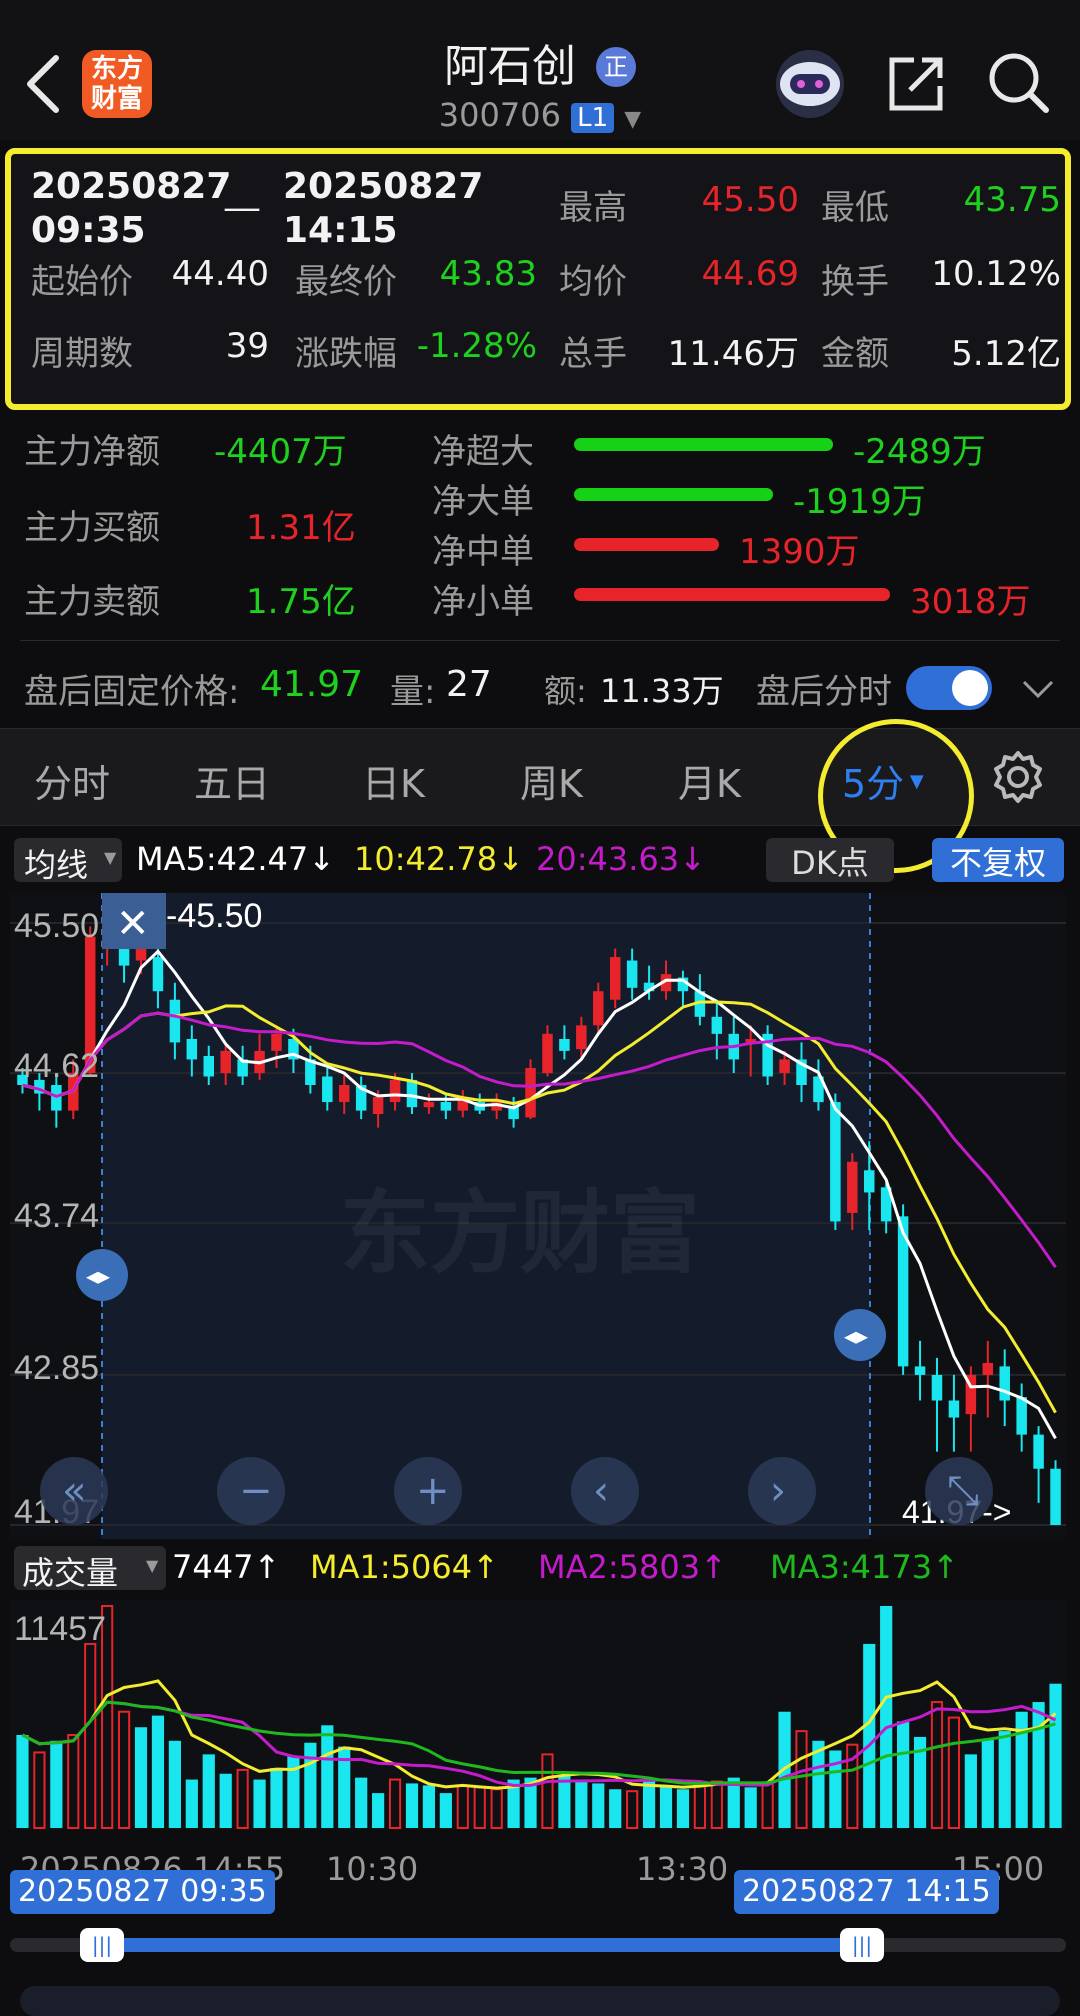 The image size is (1080, 2016). Describe the element at coordinates (916, 84) in the screenshot. I see `share-icon` at that location.